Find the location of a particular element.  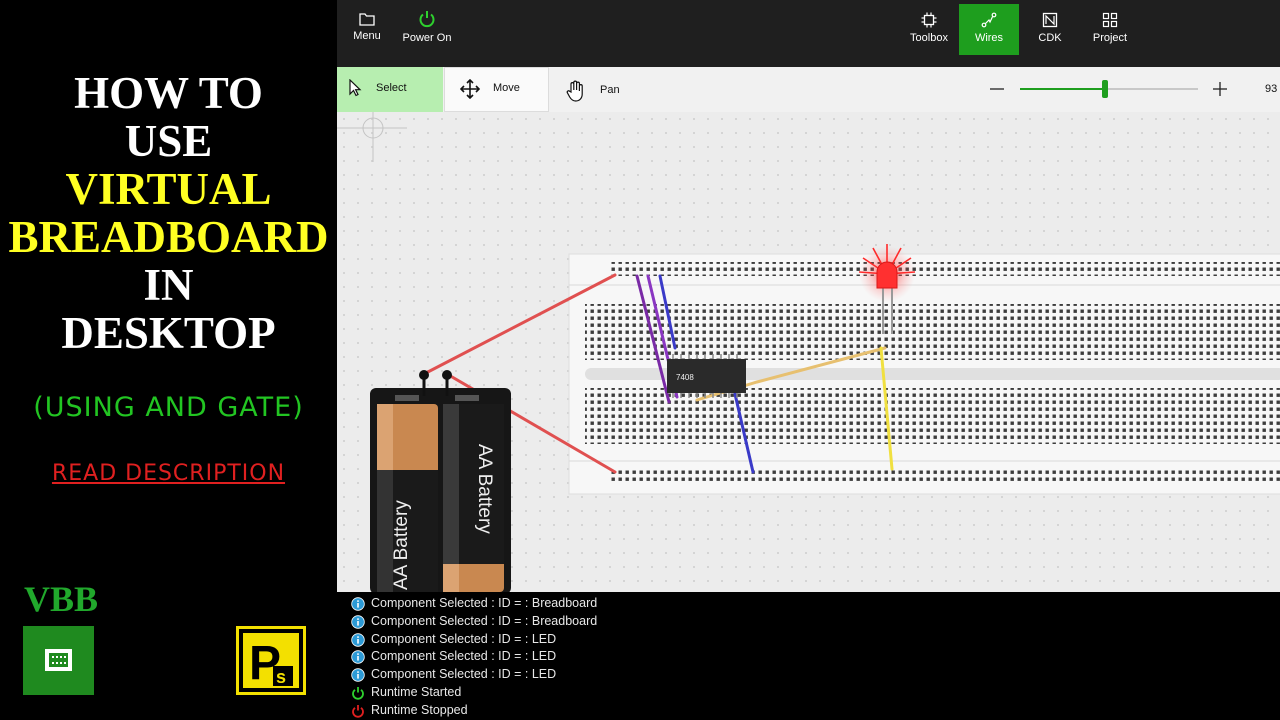

wires-button: Wires is located at coordinates (989, 29).